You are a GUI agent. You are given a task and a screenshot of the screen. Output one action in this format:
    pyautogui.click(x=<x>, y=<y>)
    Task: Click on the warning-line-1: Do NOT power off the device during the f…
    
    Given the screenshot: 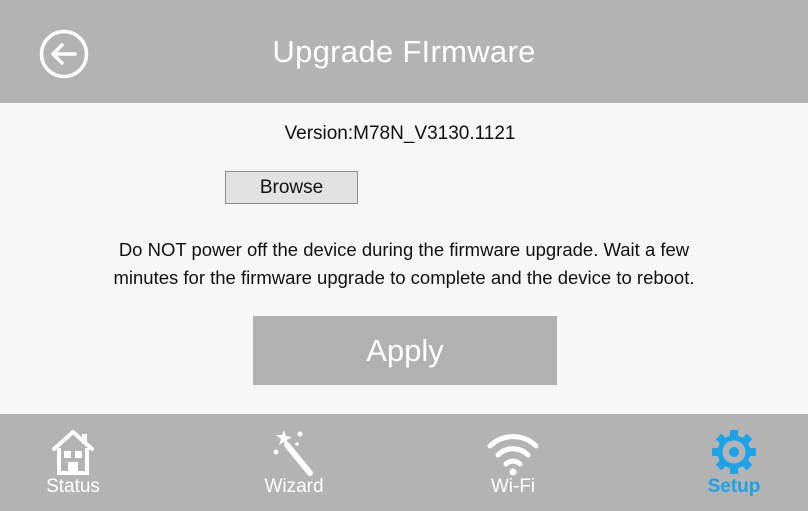 What is the action you would take?
    pyautogui.click(x=404, y=249)
    